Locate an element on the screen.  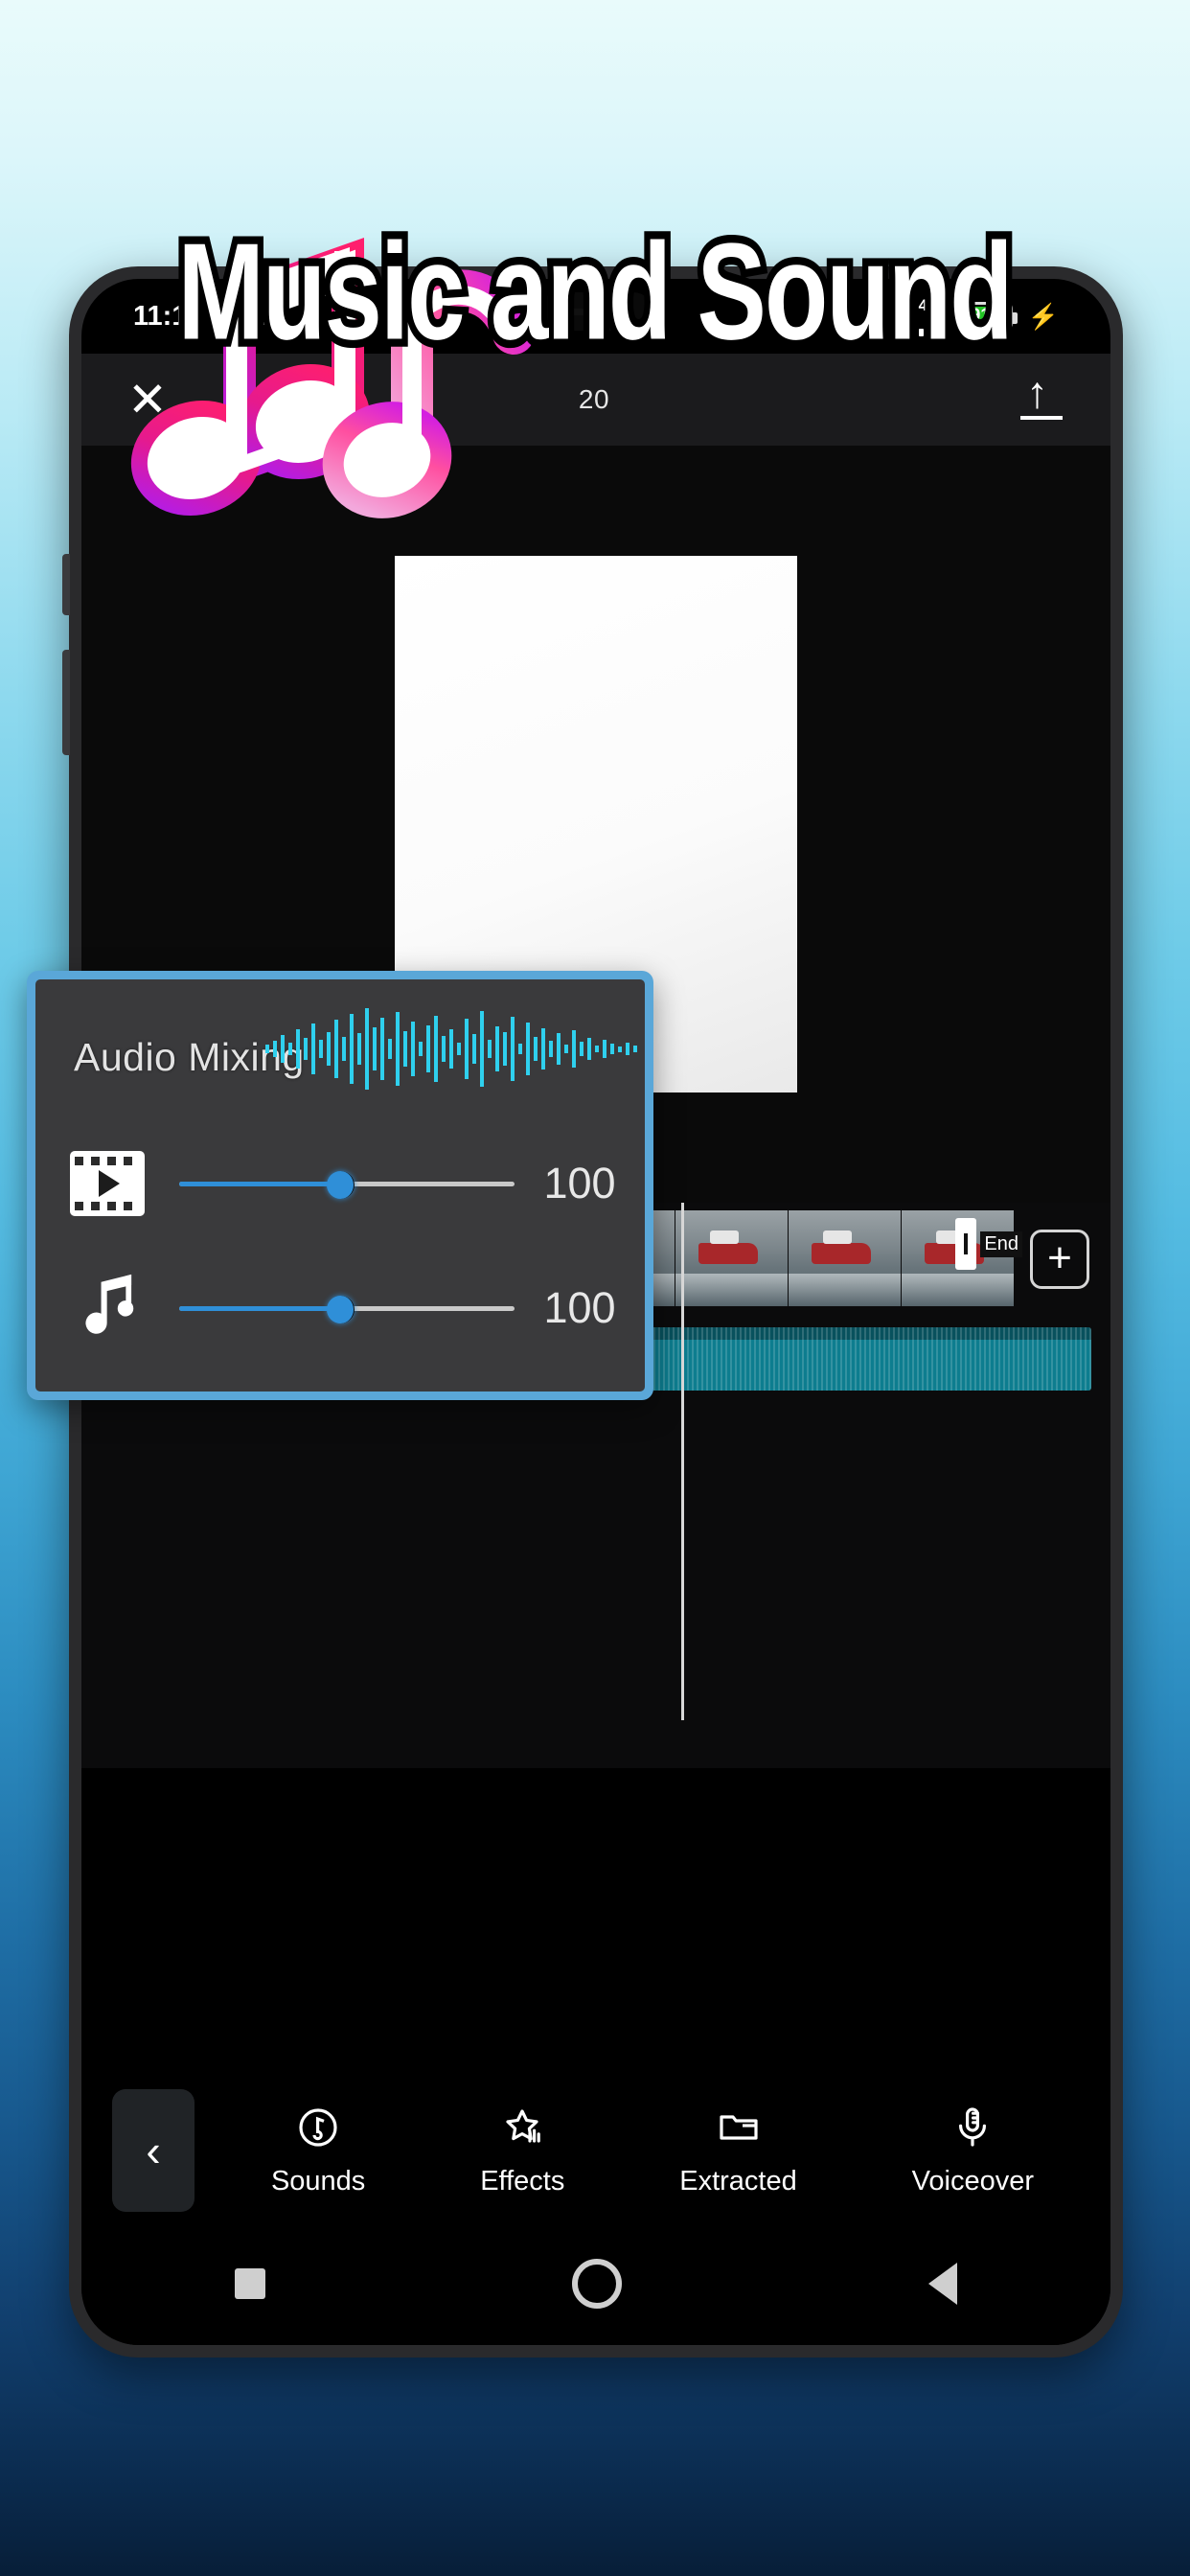
star-effects-icon is located at coordinates (522, 2127).